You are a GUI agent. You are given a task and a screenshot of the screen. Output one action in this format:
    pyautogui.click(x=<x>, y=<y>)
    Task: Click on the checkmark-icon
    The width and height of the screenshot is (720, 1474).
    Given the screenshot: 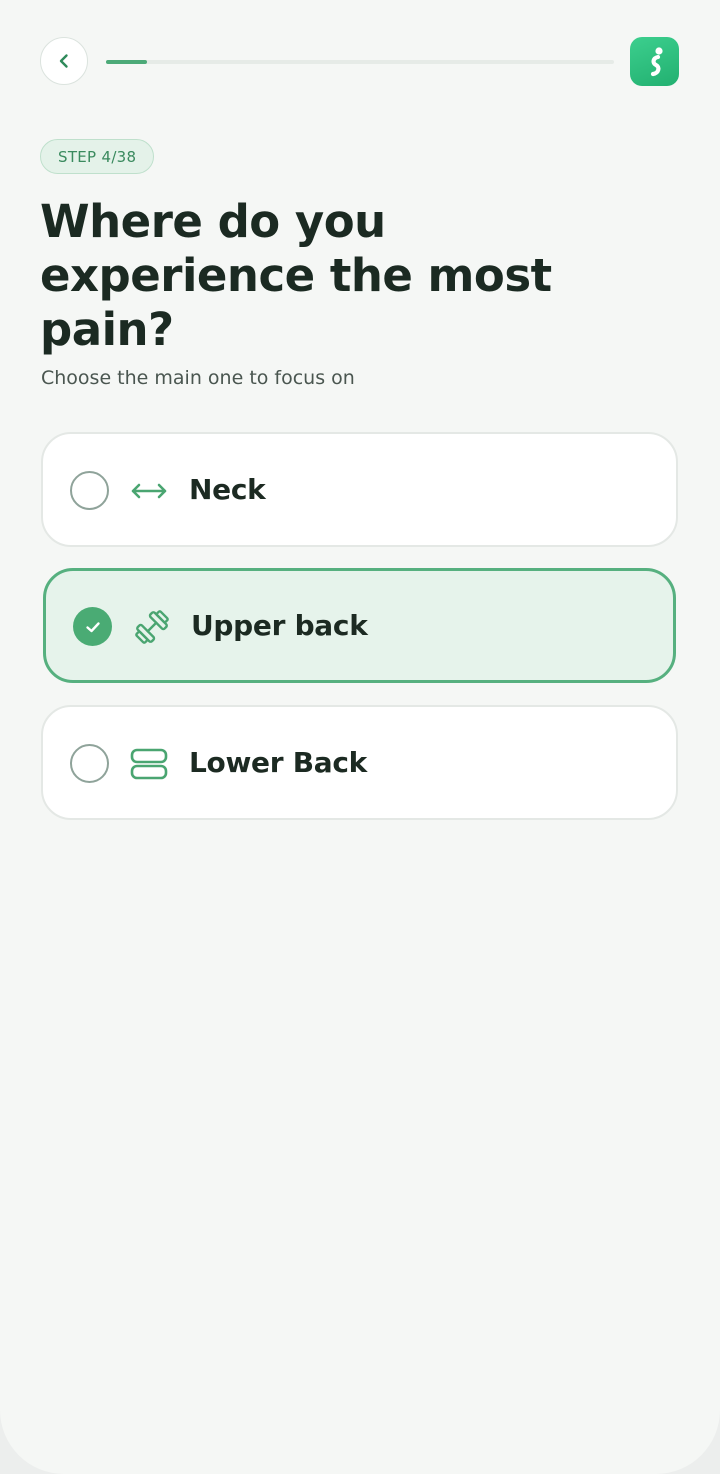 What is the action you would take?
    pyautogui.click(x=92, y=626)
    